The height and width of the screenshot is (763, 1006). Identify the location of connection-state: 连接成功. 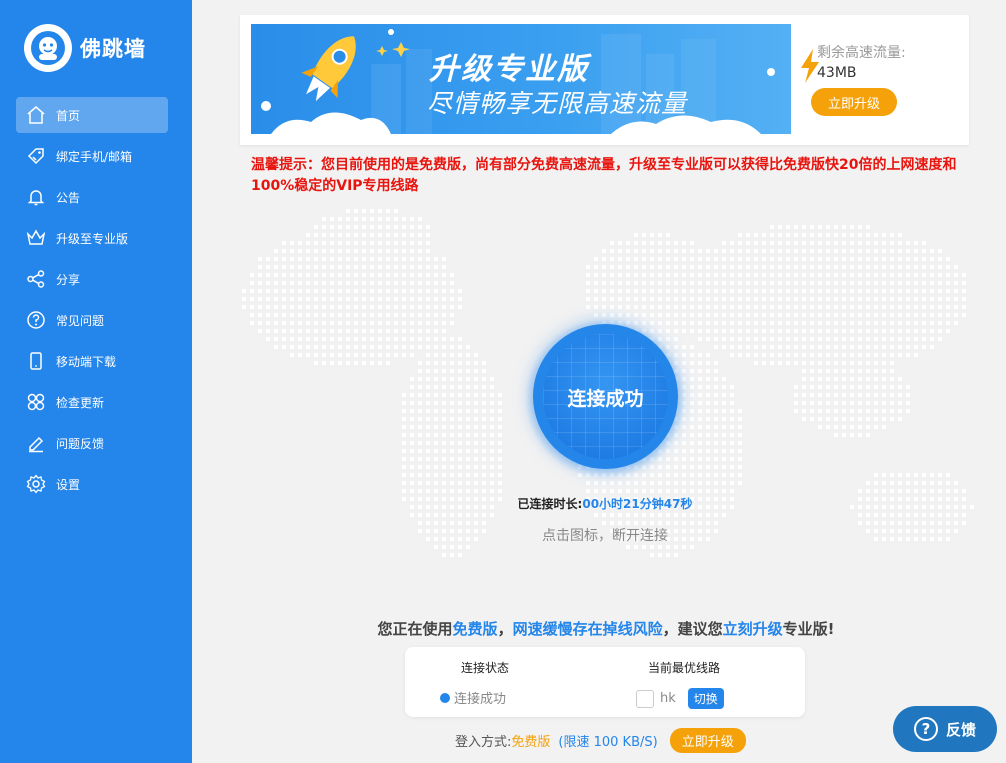
(473, 697).